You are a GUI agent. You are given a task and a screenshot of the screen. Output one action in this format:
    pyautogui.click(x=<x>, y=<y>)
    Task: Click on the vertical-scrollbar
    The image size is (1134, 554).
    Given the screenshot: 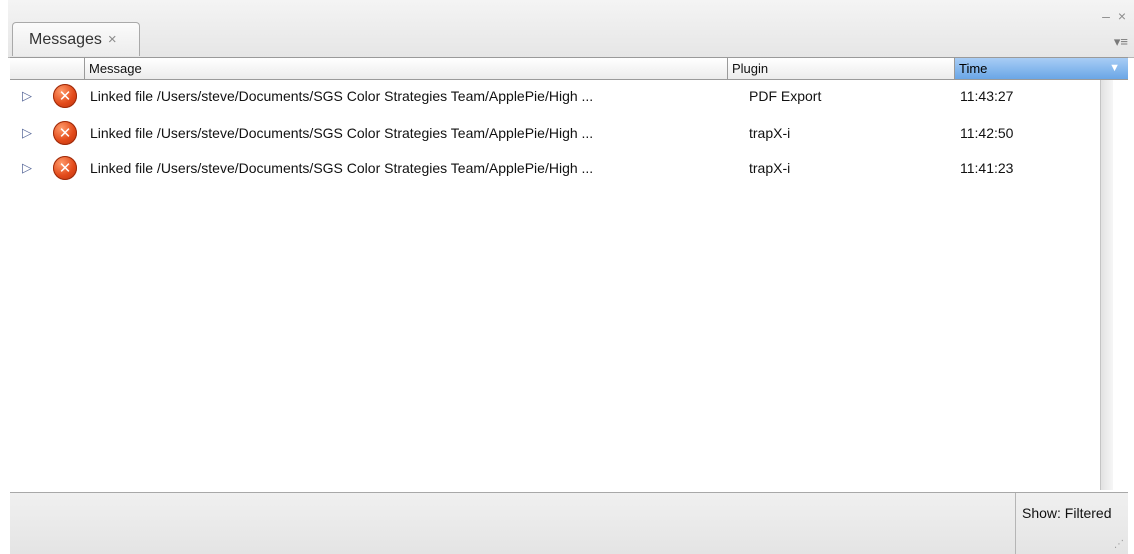 What is the action you would take?
    pyautogui.click(x=1106, y=285)
    